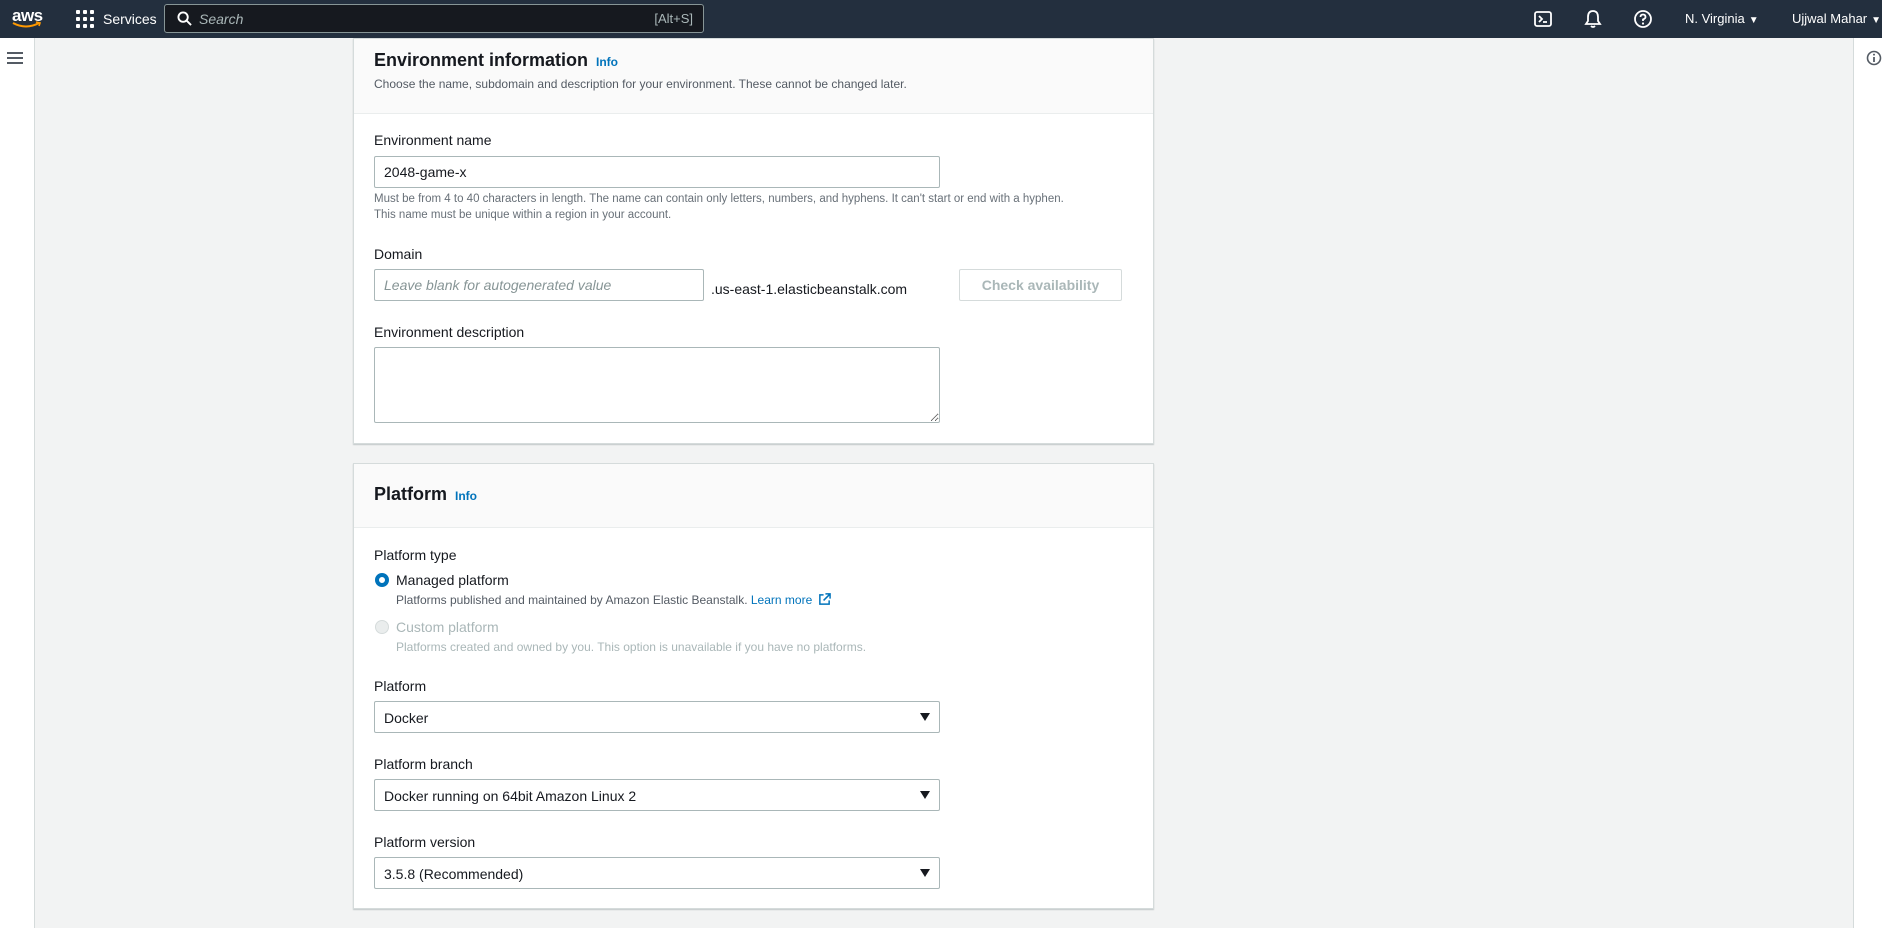 The height and width of the screenshot is (928, 1882). Describe the element at coordinates (85, 19) in the screenshot. I see `services-grid-icon` at that location.